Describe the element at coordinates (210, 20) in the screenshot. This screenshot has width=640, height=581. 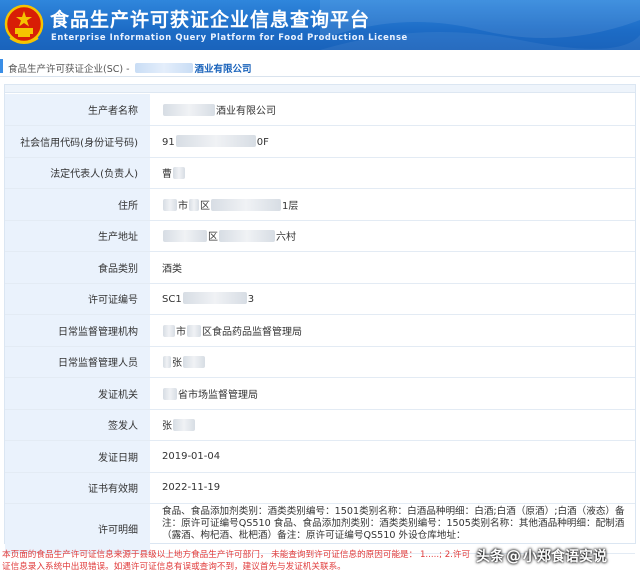
I see `platform-title: 食品生产许可获证企业信息查询平台` at that location.